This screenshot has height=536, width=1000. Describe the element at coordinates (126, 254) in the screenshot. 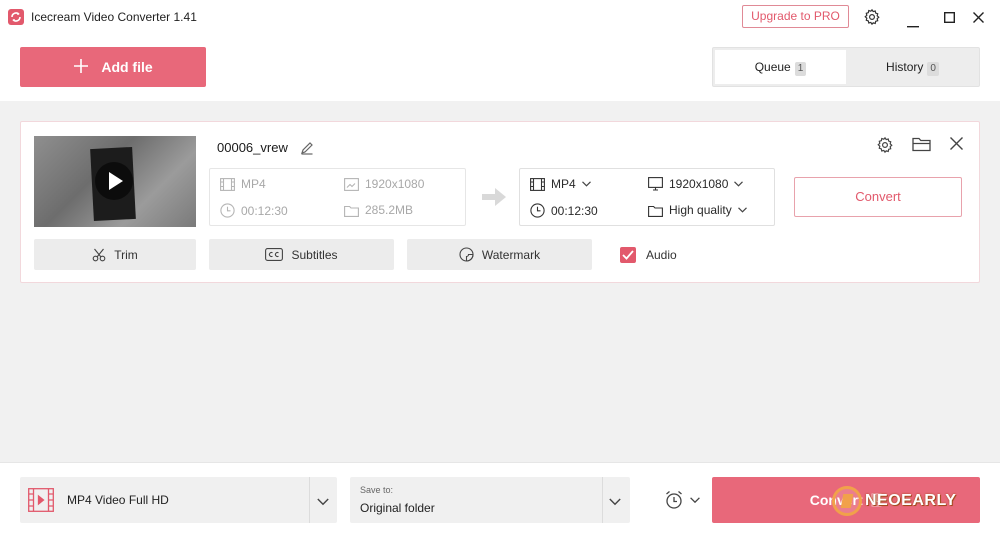

I see `trim-label: Trim` at that location.